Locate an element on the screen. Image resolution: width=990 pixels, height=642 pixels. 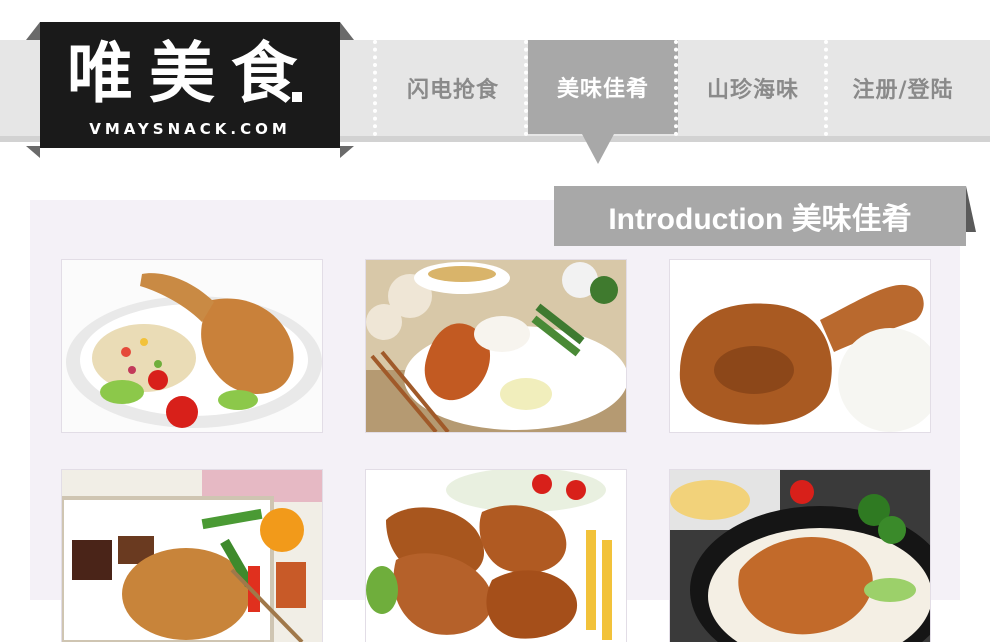
nav-item-rare-delicacies: 山珍海味 is located at coordinates (753, 88).